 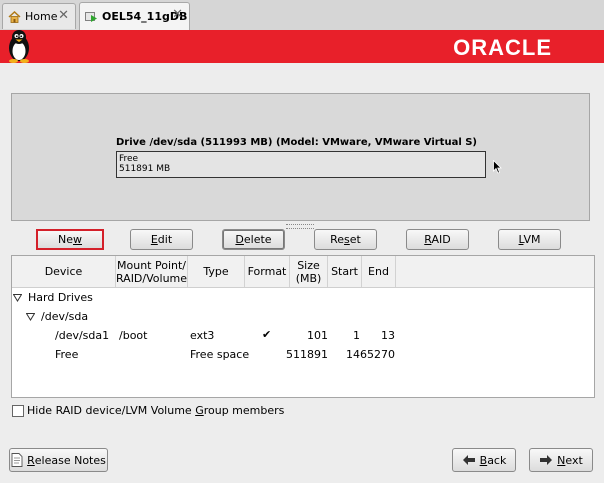 What do you see at coordinates (202, 335) in the screenshot?
I see `cell-type: ext3` at bounding box center [202, 335].